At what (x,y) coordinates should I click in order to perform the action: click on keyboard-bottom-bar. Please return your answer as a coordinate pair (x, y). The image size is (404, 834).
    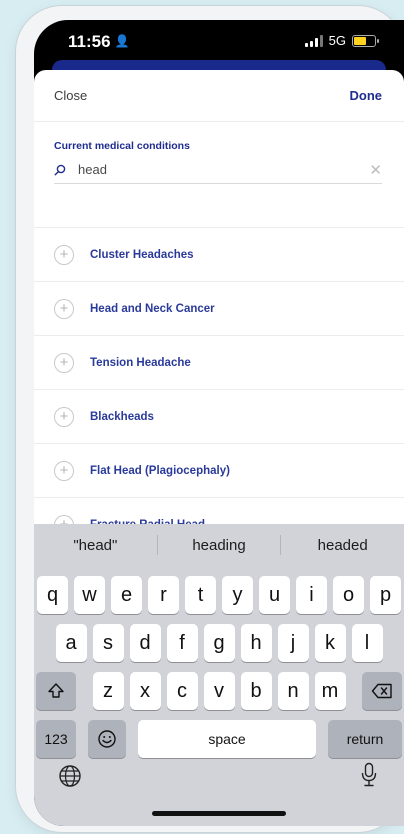
    Looking at the image, I should click on (219, 785).